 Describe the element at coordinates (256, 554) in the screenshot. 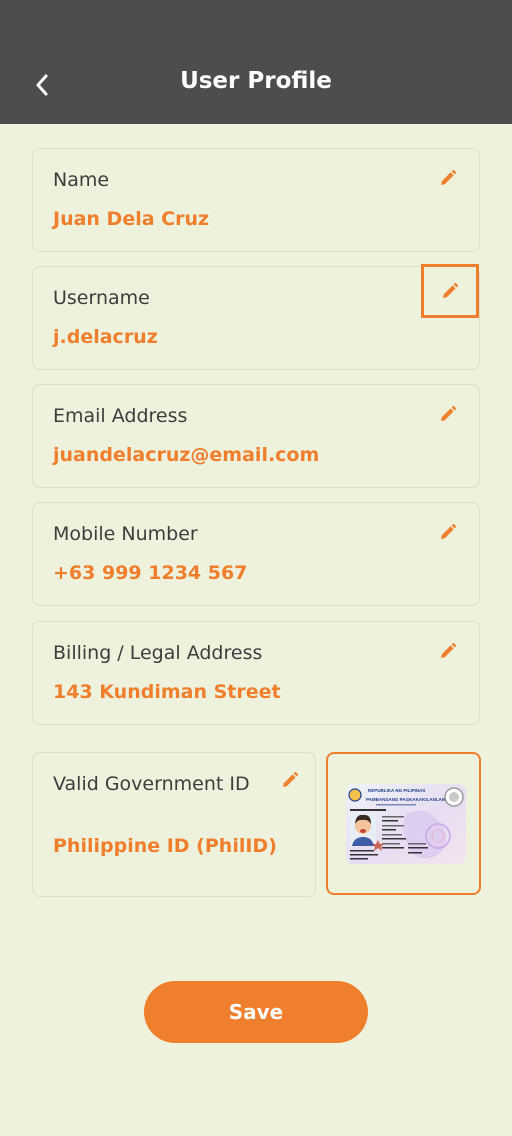

I see `mobile-field-card: Mobile Number +63 999 1234 567` at that location.